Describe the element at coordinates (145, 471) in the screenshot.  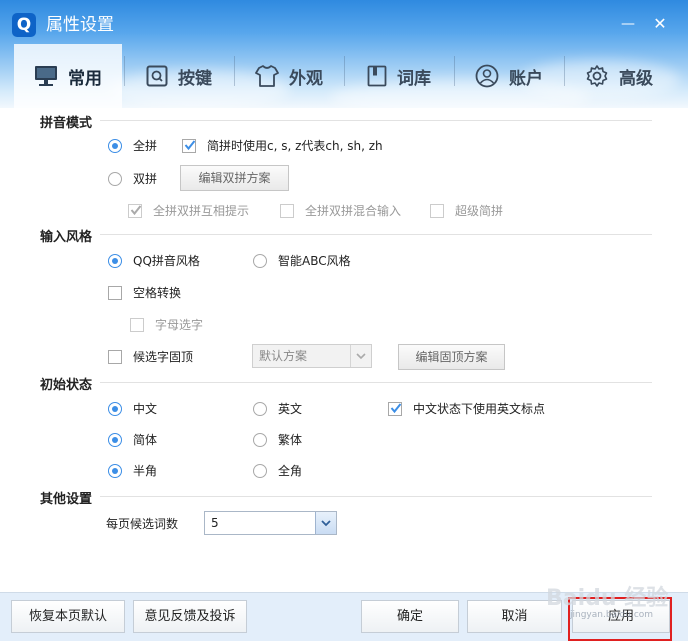
I see `option-label: 半角` at that location.